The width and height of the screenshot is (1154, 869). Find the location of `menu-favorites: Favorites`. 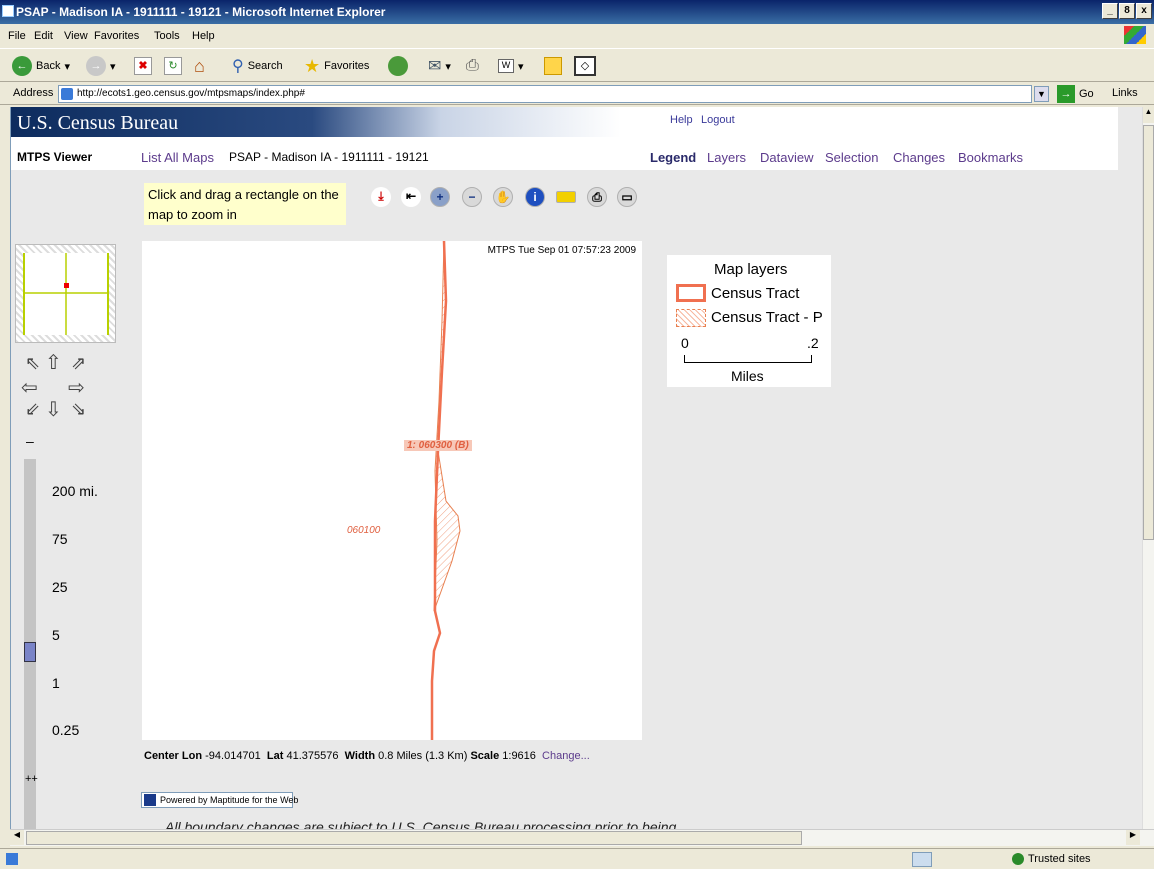

menu-favorites: Favorites is located at coordinates (116, 36).